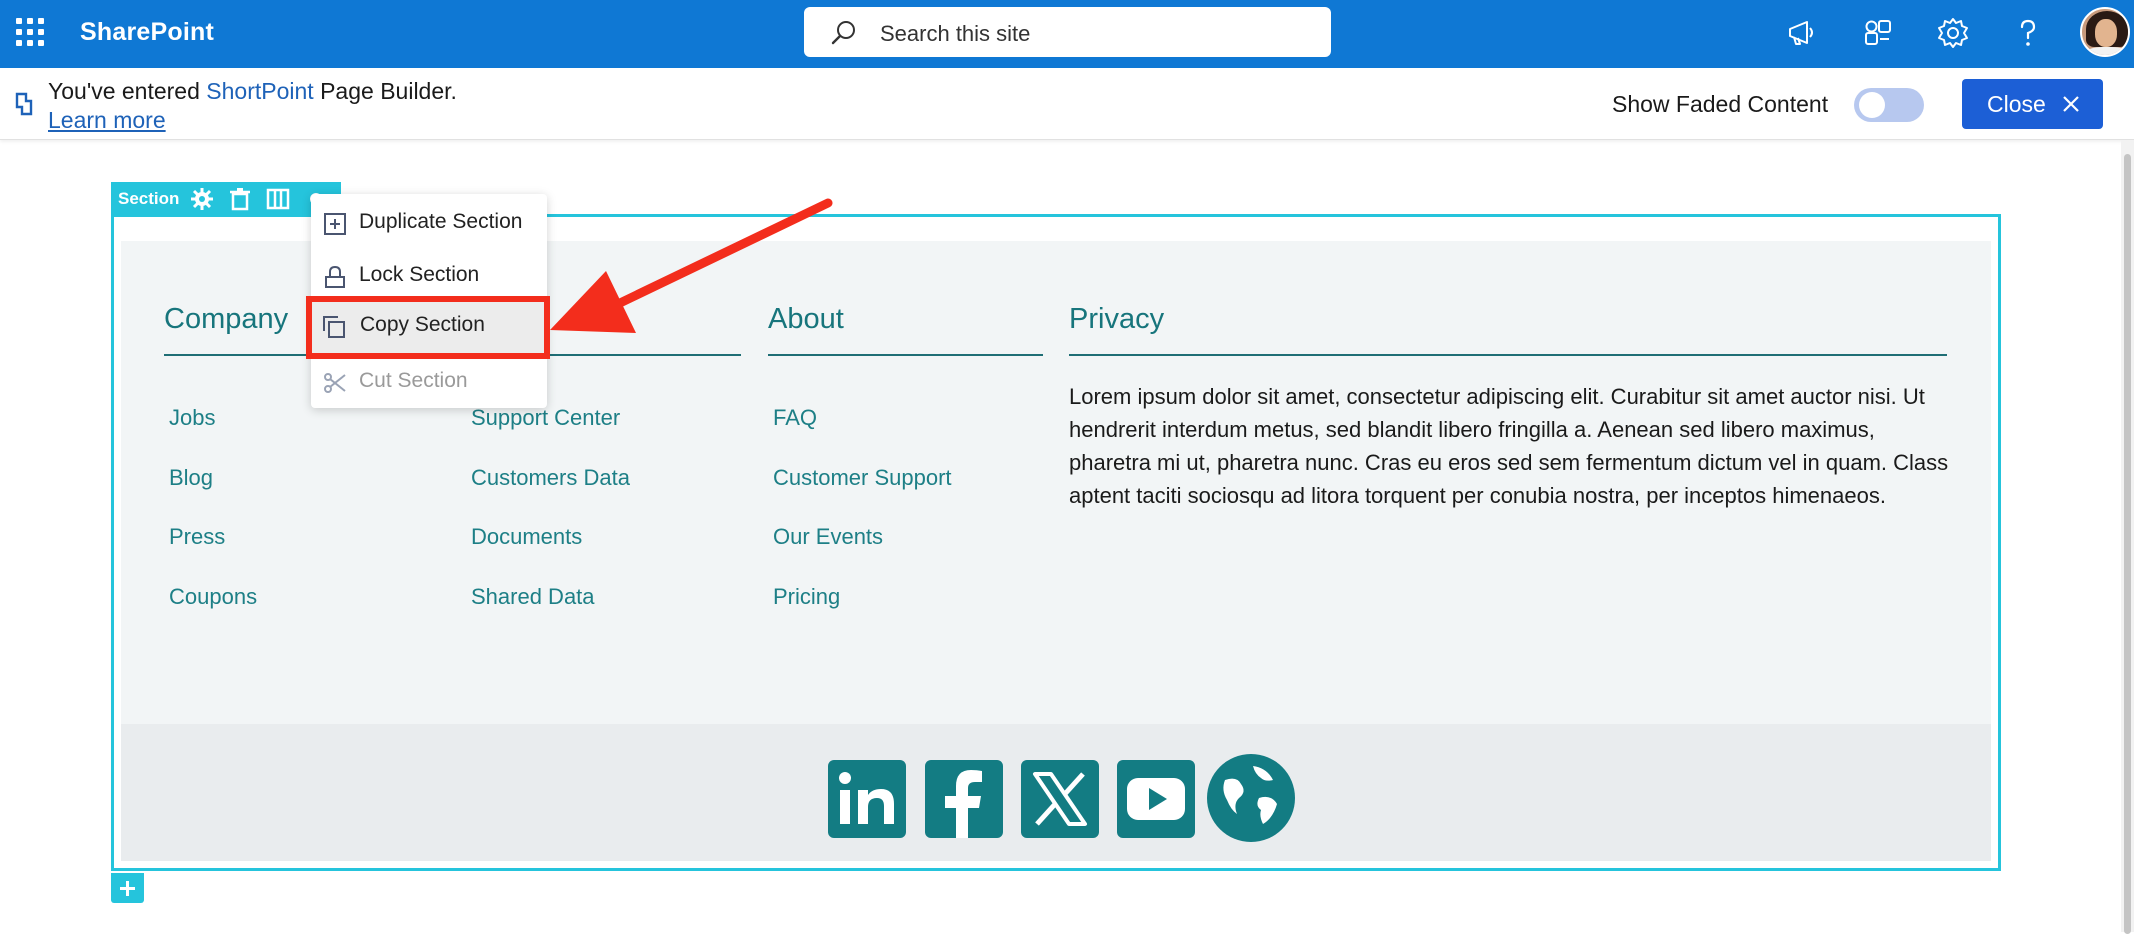 This screenshot has width=2134, height=934. I want to click on gear-icon, so click(1953, 33).